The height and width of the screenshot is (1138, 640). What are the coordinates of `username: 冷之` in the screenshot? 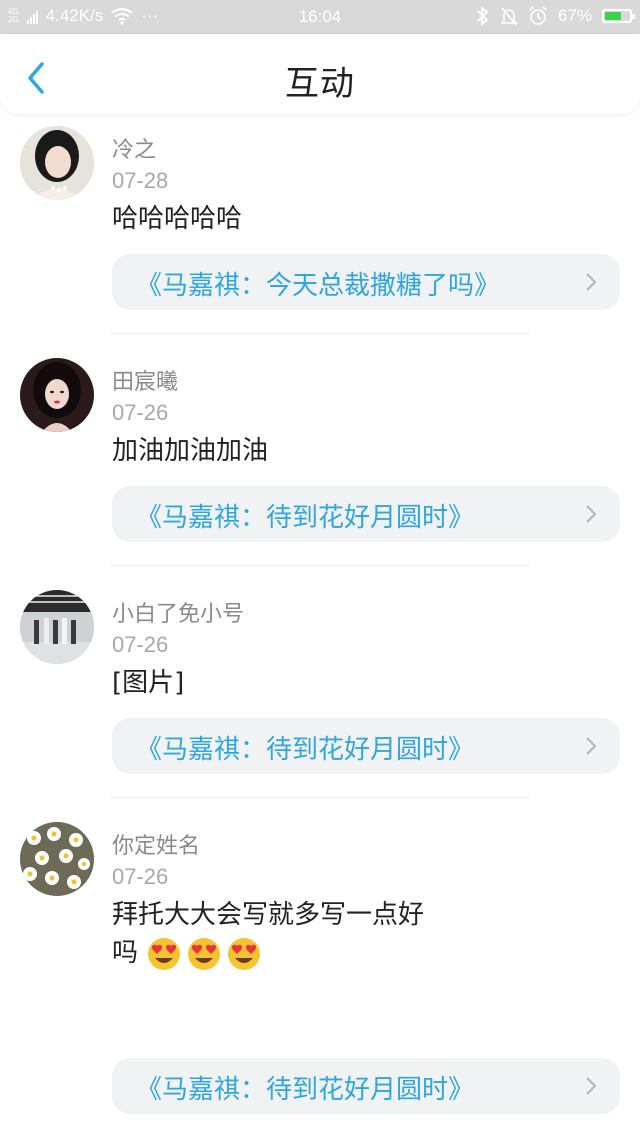 It's located at (134, 148).